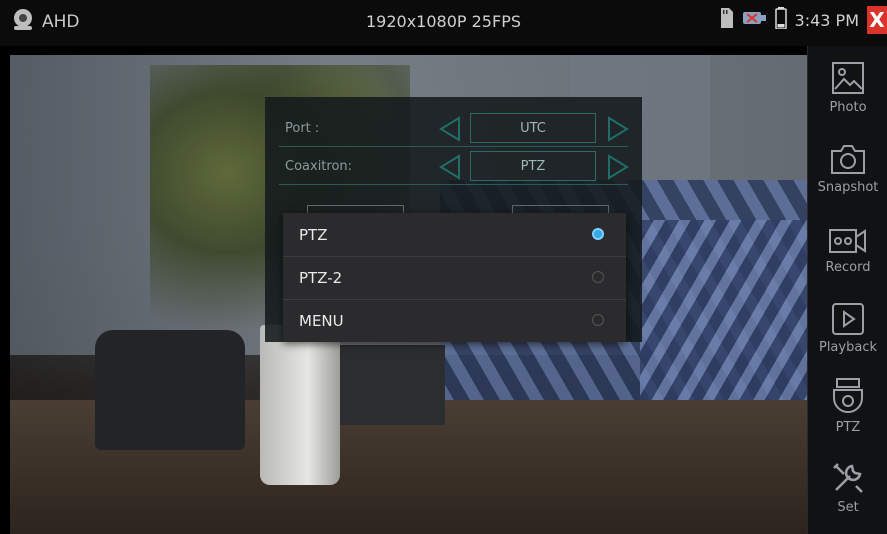 Image resolution: width=887 pixels, height=534 pixels. Describe the element at coordinates (533, 128) in the screenshot. I see `port-value: UTC` at that location.